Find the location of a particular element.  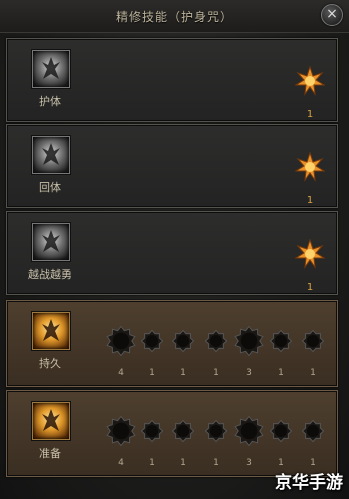

window-title: 精修技能（护身咒） is located at coordinates (174, 16).